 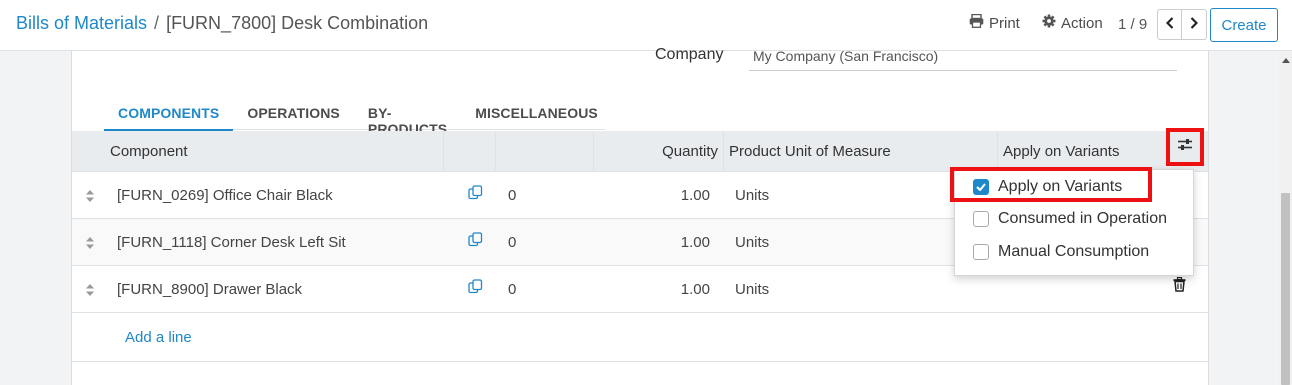 I want to click on trash-icon, so click(x=1179, y=286).